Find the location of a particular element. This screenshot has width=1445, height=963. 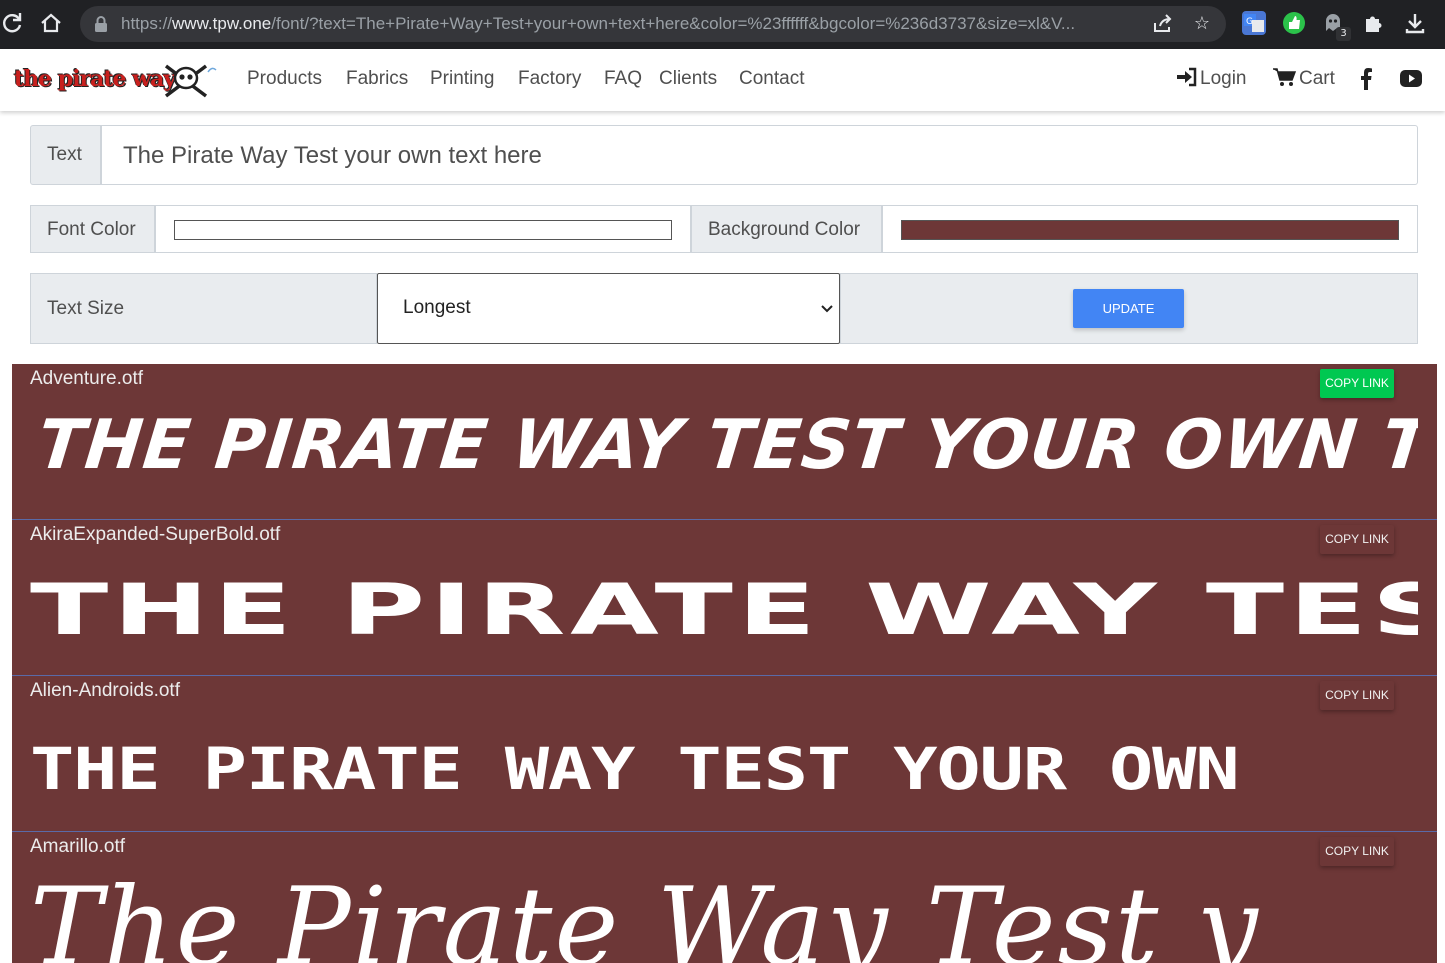

text-input: The Pirate Way Test your own text here is located at coordinates (759, 155).